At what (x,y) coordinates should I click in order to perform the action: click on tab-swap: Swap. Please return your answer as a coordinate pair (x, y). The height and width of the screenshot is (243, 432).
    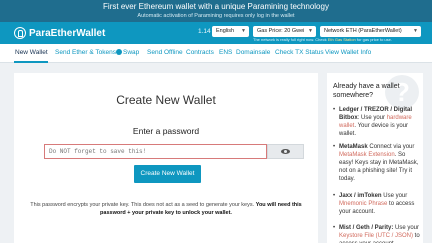
    Looking at the image, I should click on (127, 52).